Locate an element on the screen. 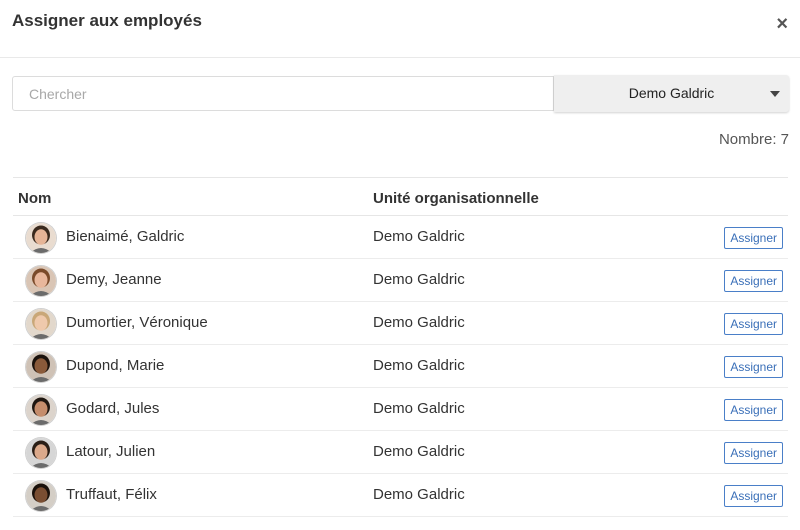  table-row: Godard, Jules Demo Galdric Assigner is located at coordinates (400, 409).